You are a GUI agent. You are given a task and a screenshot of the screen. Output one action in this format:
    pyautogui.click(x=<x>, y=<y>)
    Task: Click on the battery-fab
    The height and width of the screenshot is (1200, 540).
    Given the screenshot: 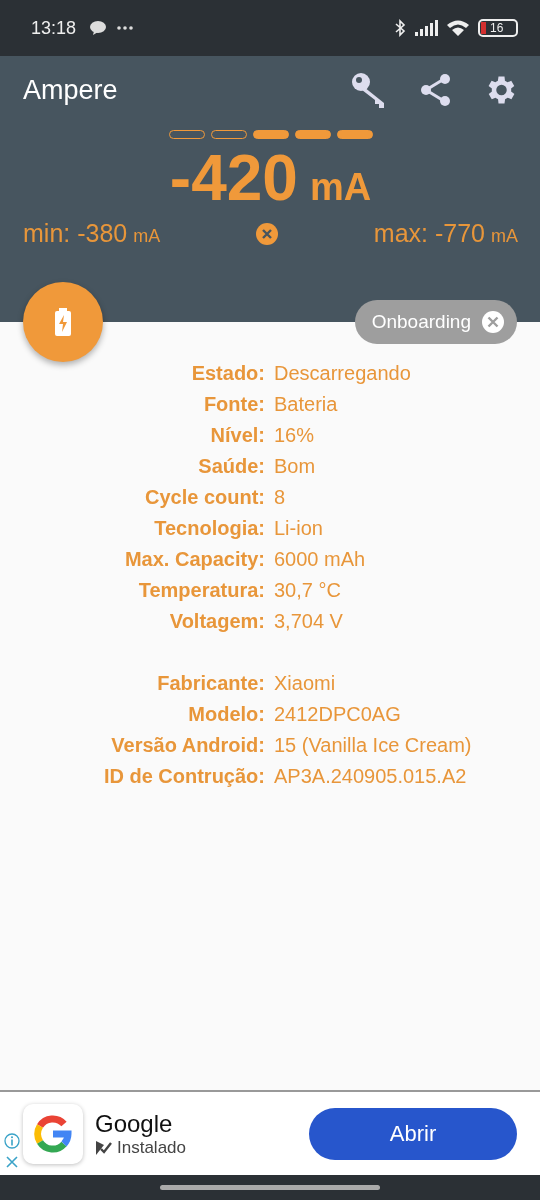 What is the action you would take?
    pyautogui.click(x=63, y=322)
    